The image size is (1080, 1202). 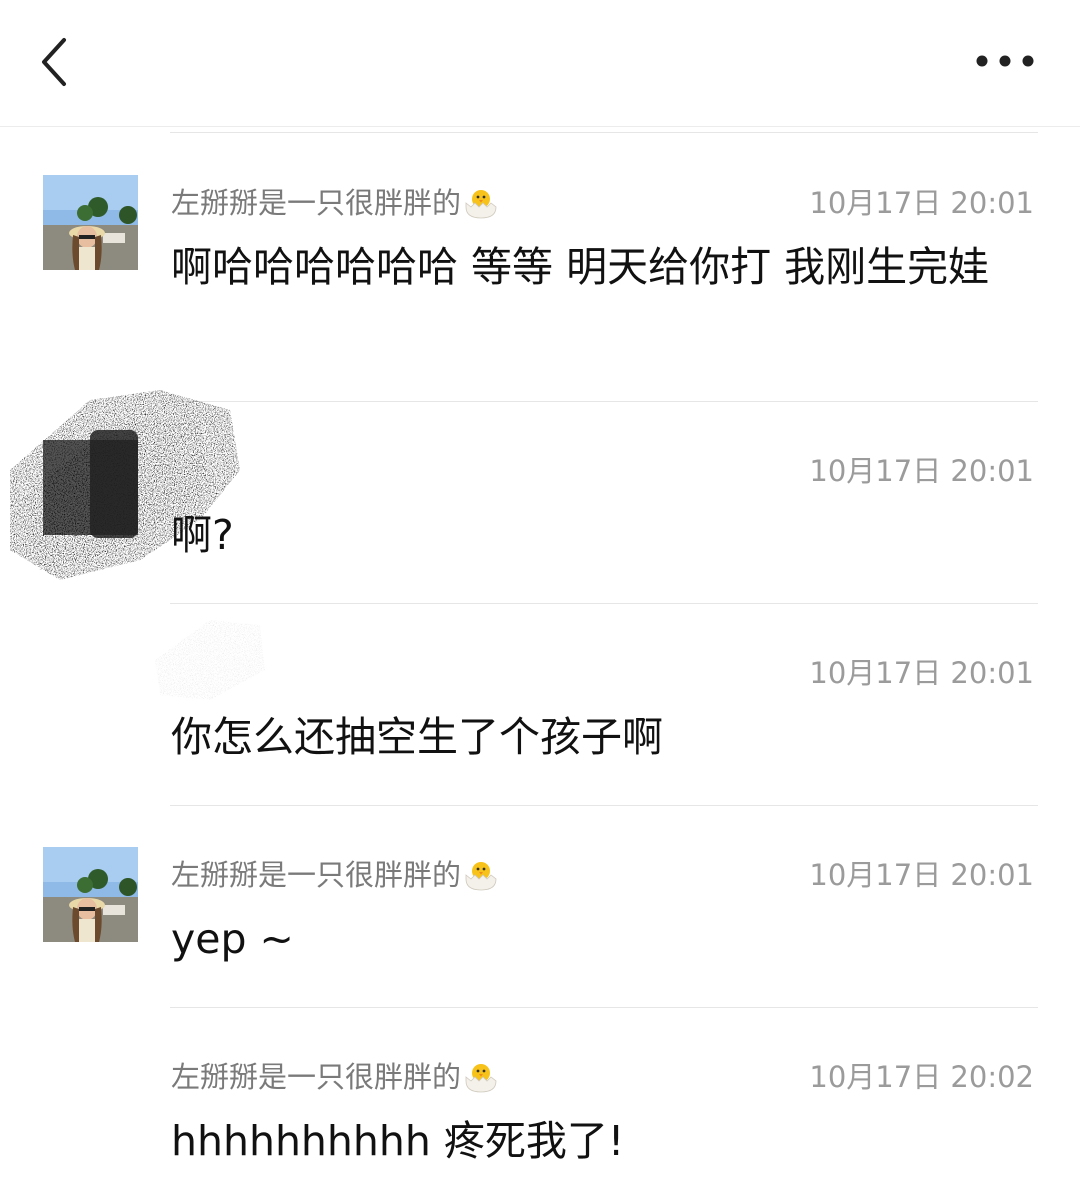 I want to click on timestamp: 10月17日 20:02, so click(x=921, y=1077).